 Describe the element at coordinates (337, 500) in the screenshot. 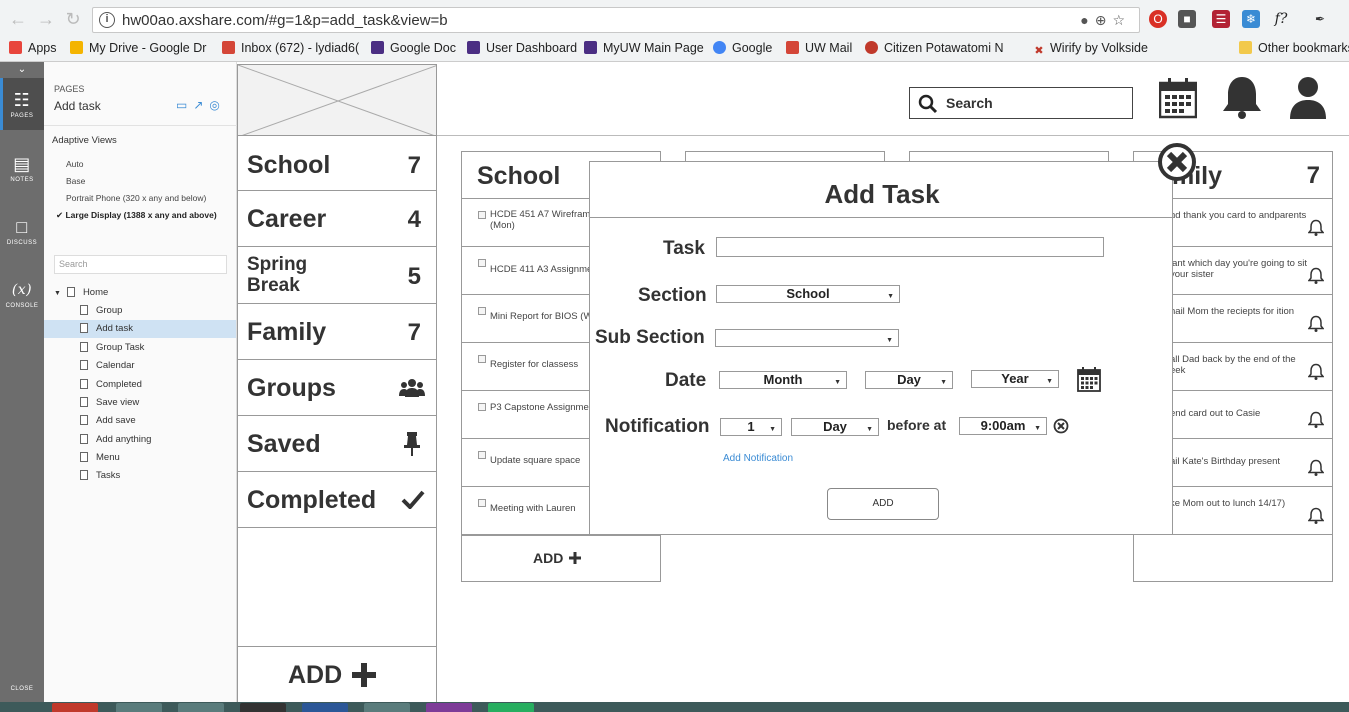

I see `nav-item-completed: Completed` at that location.